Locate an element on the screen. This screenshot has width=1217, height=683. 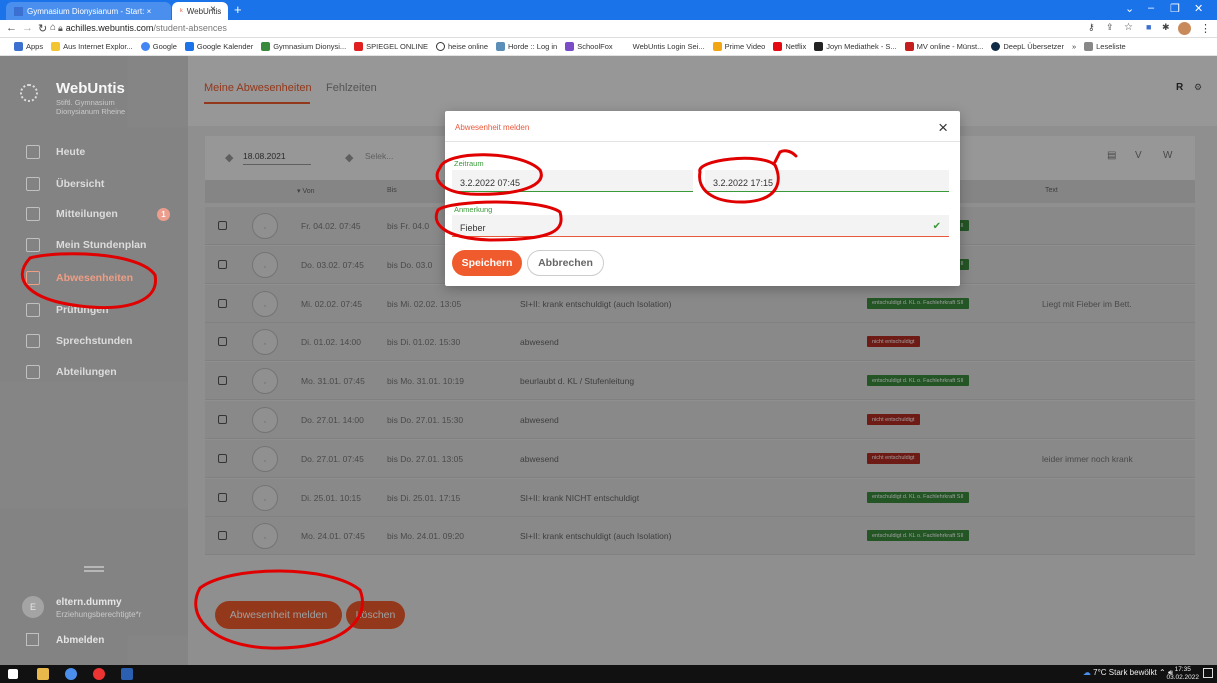
word-icon is located at coordinates (127, 674).